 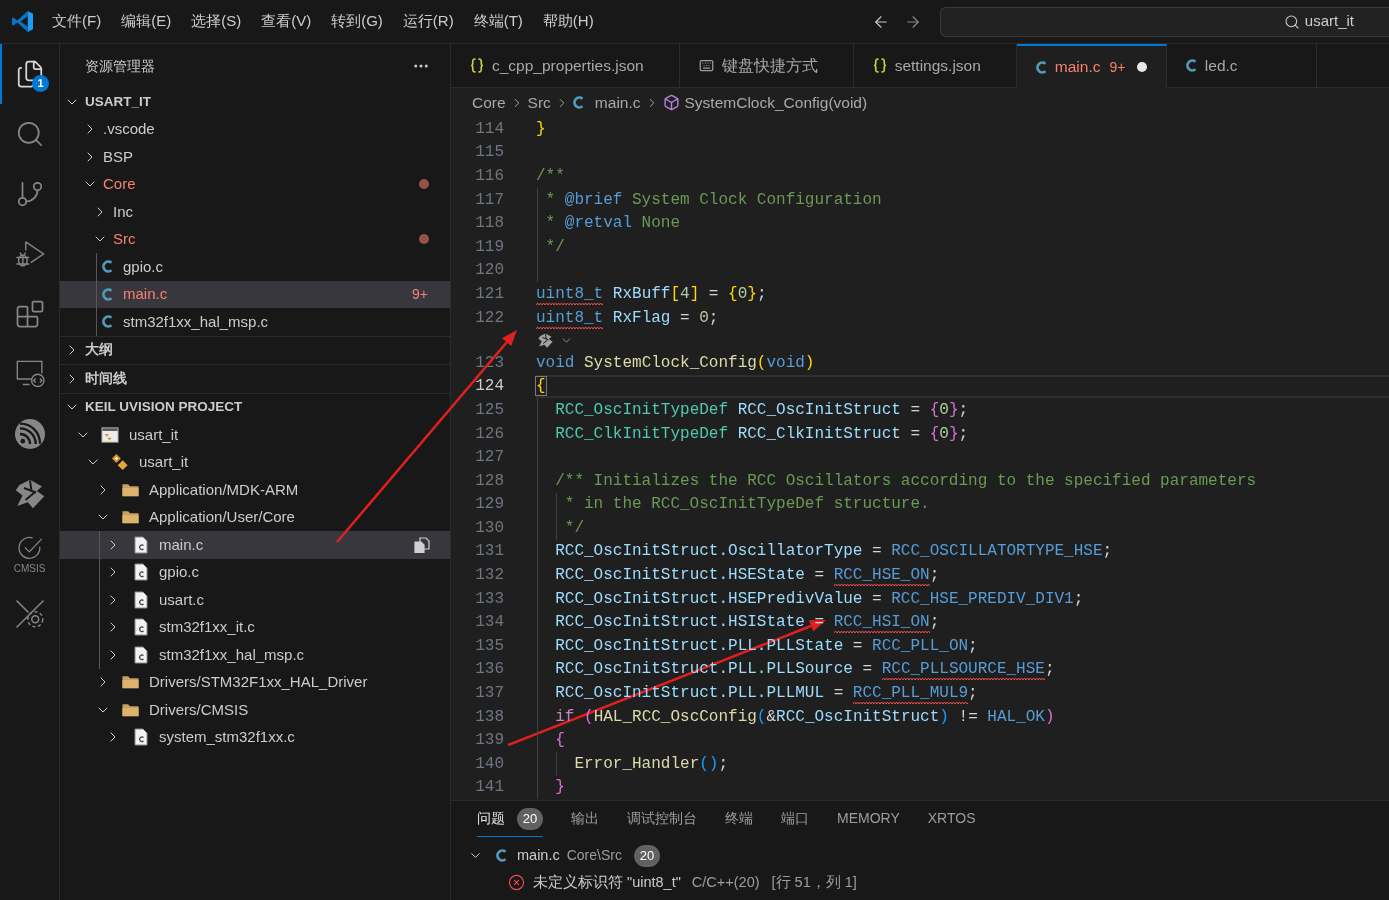 What do you see at coordinates (489, 552) in the screenshot?
I see `line-number: 131` at bounding box center [489, 552].